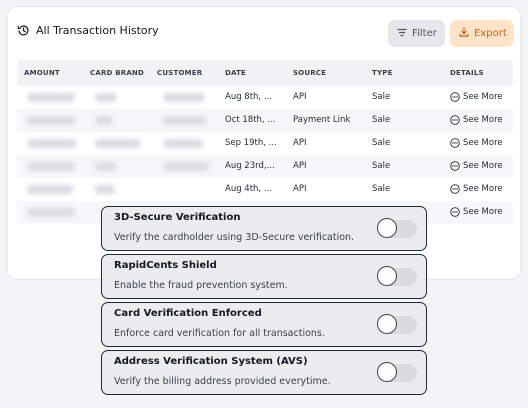 Image resolution: width=528 pixels, height=408 pixels. I want to click on source-cell: Payment Link, so click(322, 120).